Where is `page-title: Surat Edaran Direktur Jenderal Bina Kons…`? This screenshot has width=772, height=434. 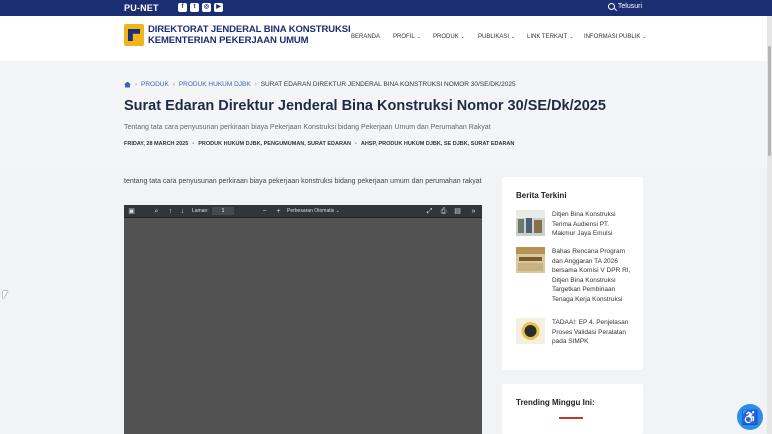
page-title: Surat Edaran Direktur Jenderal Bina Kons… is located at coordinates (365, 106).